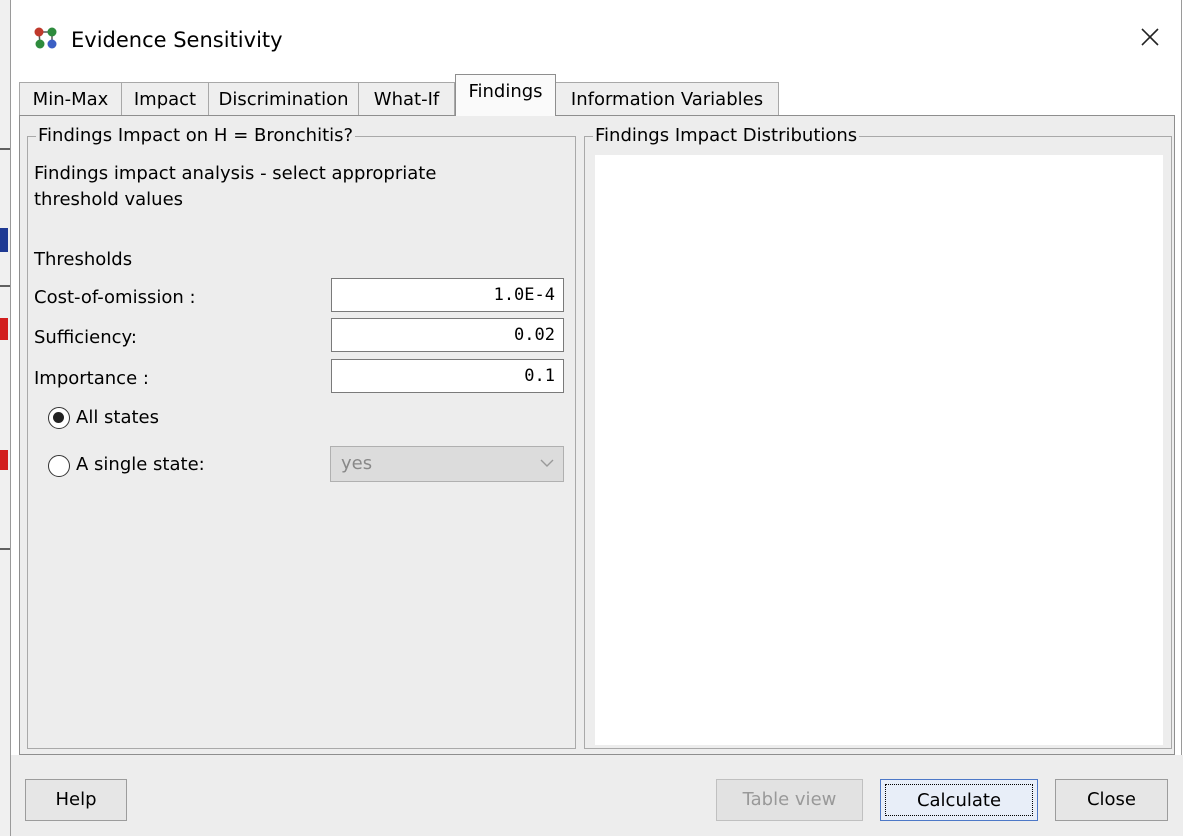 This screenshot has height=836, width=1183. I want to click on cost-of-omission-field: 1.0E-4, so click(447, 295).